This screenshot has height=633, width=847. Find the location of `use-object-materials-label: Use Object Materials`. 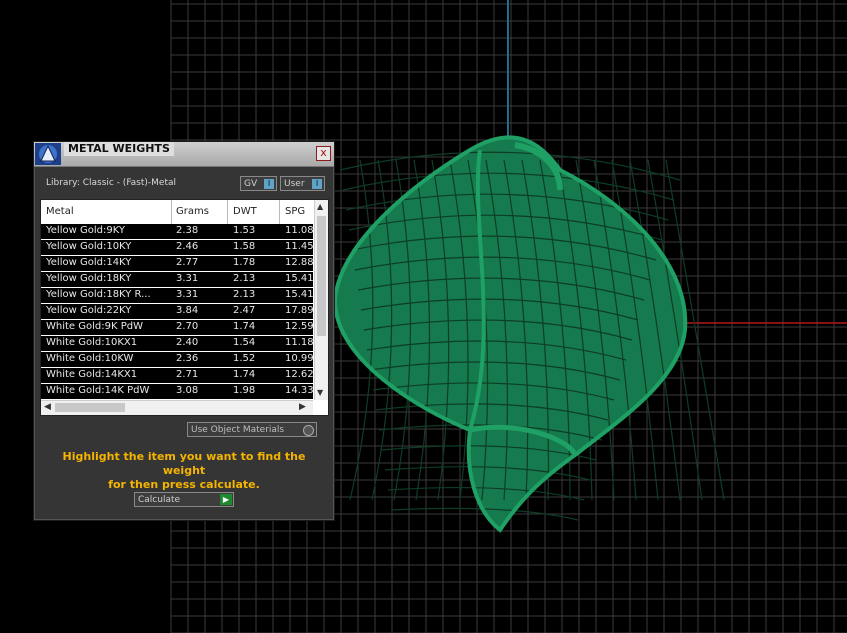

use-object-materials-label: Use Object Materials is located at coordinates (238, 430).